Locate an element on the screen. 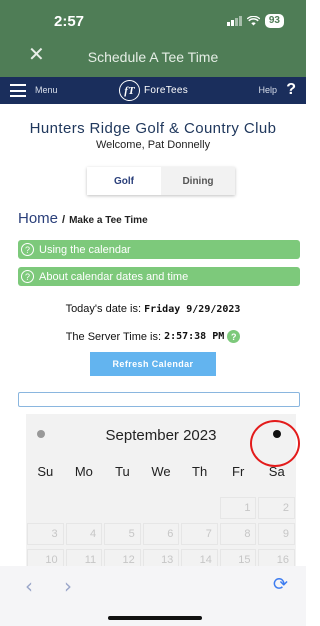  back-arrow-icon: ‹ is located at coordinates (29, 586).